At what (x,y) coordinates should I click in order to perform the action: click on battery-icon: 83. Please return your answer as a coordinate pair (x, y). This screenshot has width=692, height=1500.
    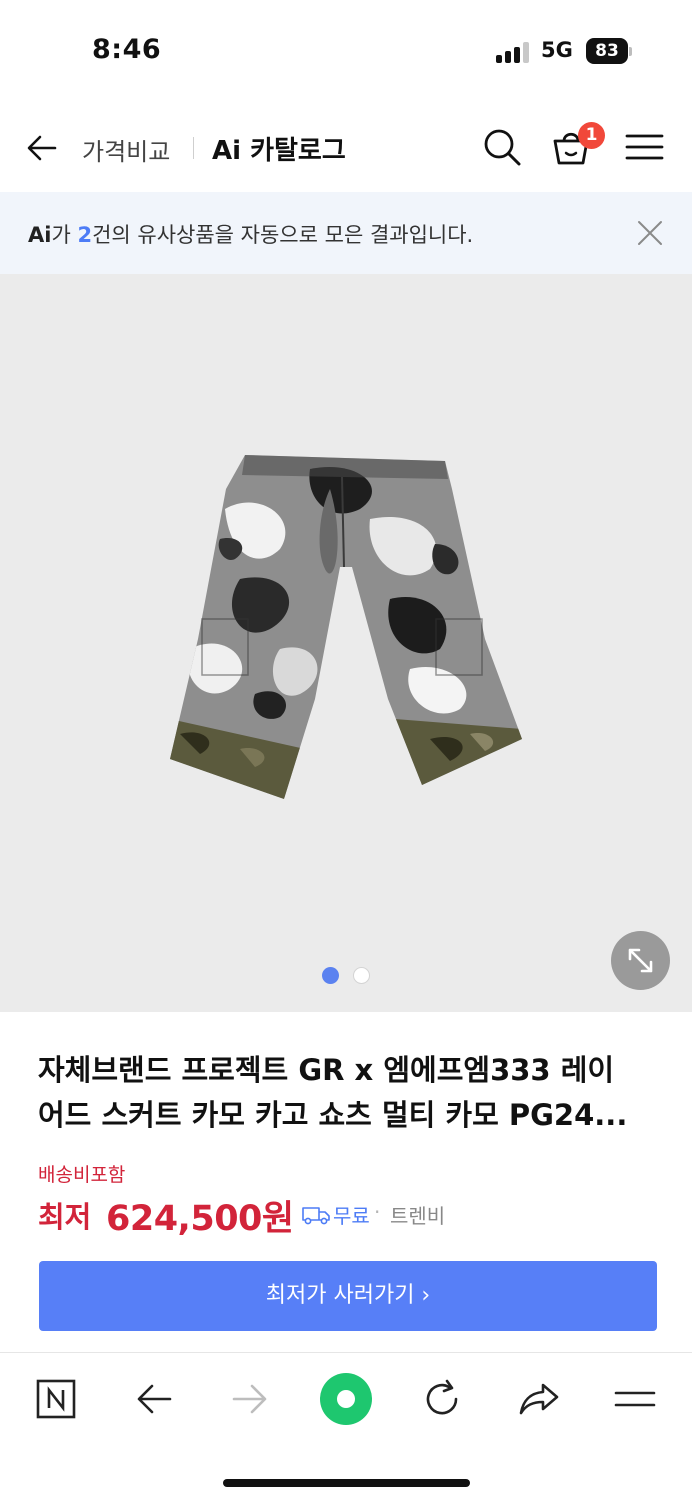
    Looking at the image, I should click on (607, 51).